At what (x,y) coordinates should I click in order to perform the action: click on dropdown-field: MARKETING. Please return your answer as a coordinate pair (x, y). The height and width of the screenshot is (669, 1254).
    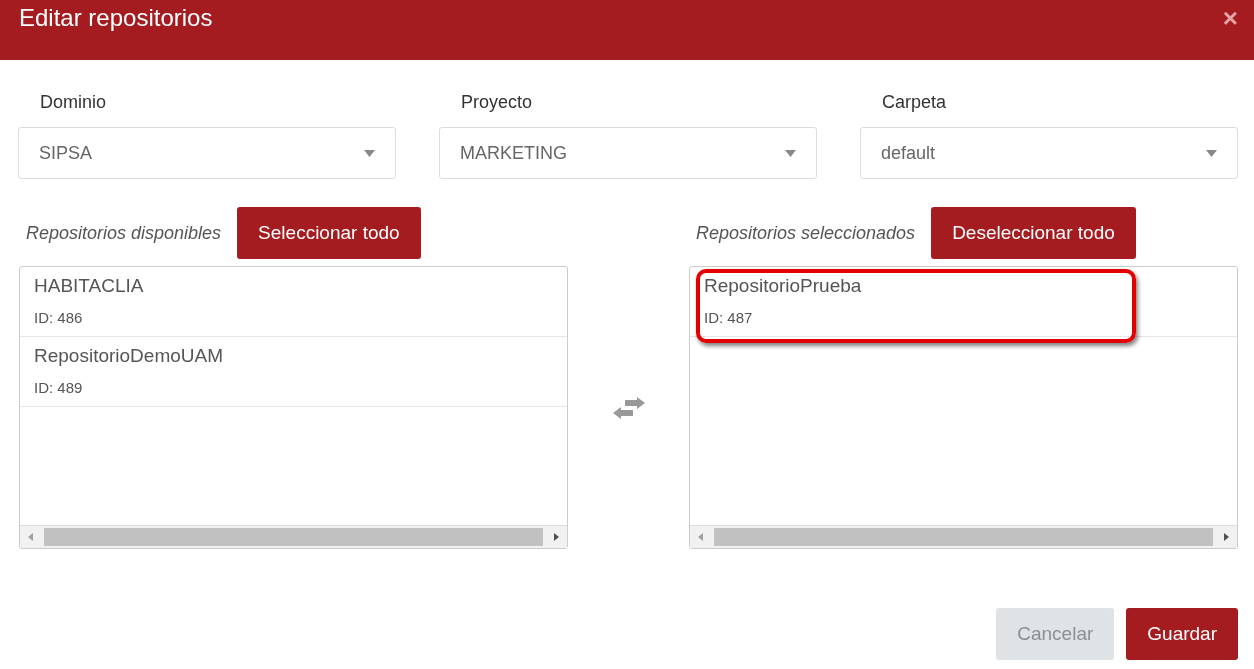
    Looking at the image, I should click on (628, 153).